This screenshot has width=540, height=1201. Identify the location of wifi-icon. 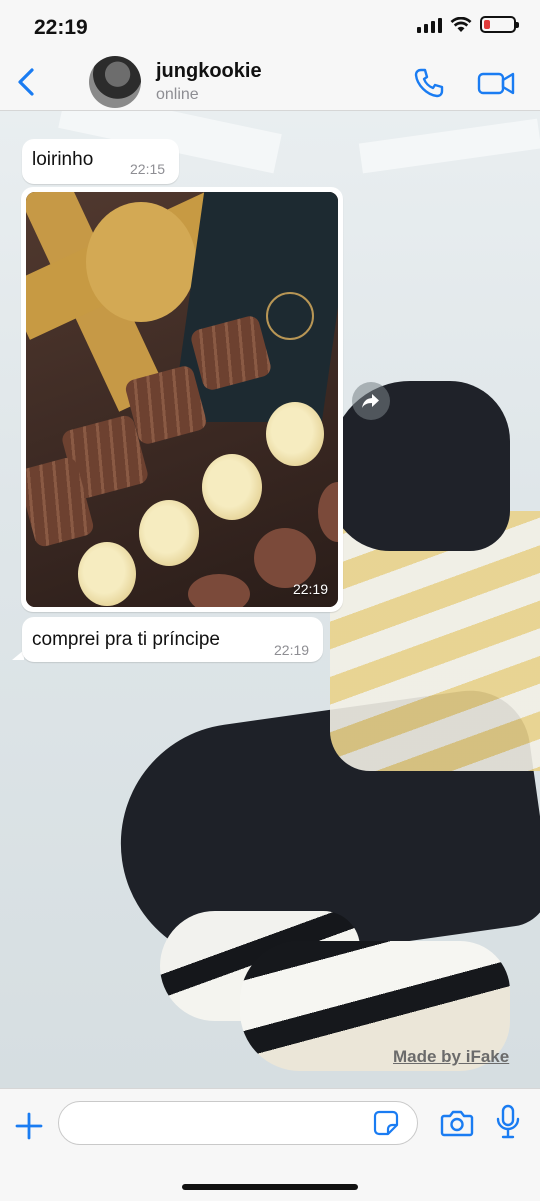
(461, 24).